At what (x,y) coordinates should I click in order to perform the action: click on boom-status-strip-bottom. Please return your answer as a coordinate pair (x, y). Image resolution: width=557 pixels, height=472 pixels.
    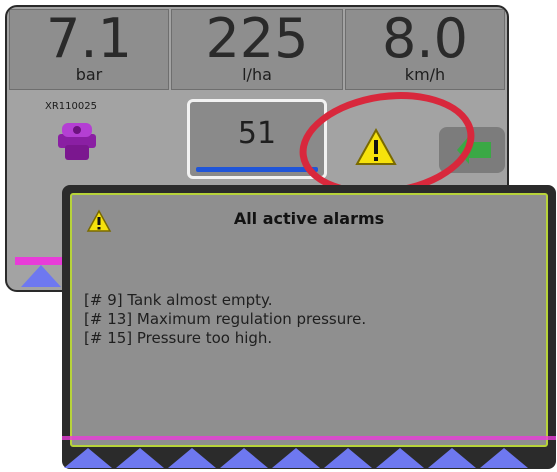
    Looking at the image, I should click on (309, 438).